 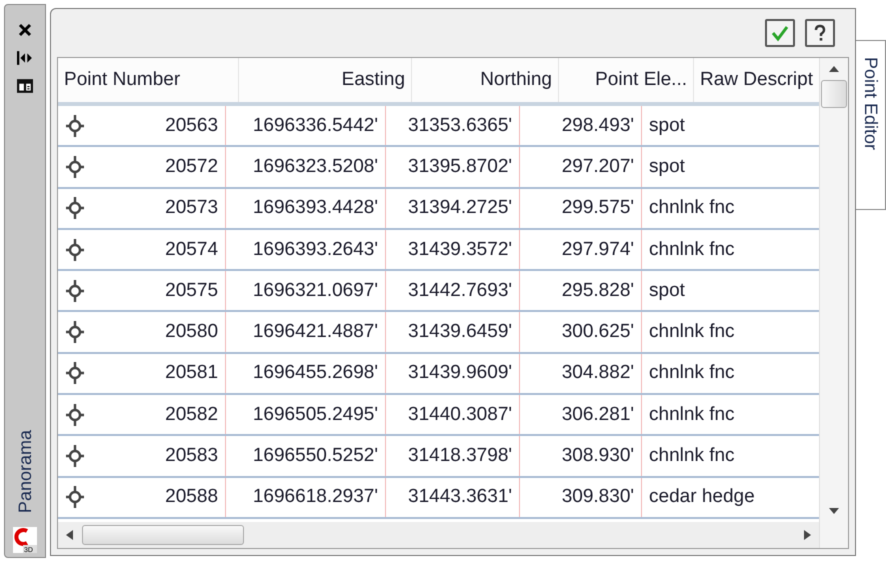 I want to click on table-cell-text: 31443.3631', so click(x=459, y=497).